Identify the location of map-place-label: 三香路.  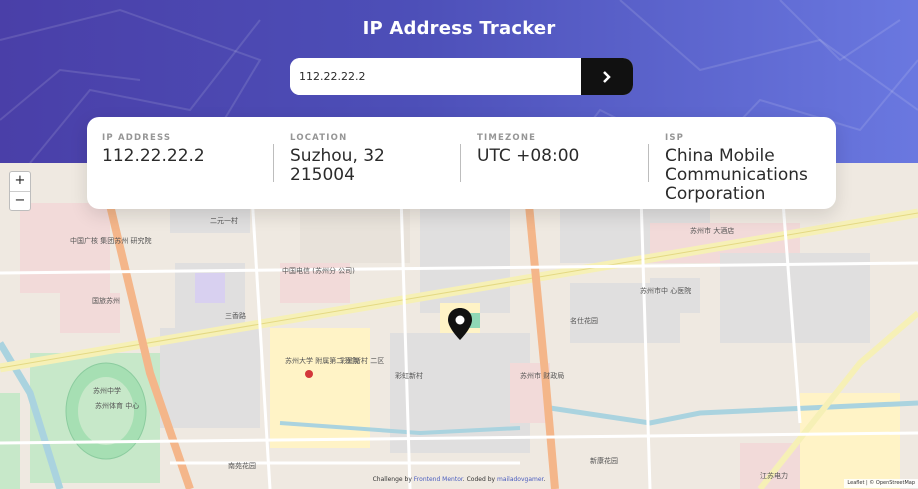
(235, 315).